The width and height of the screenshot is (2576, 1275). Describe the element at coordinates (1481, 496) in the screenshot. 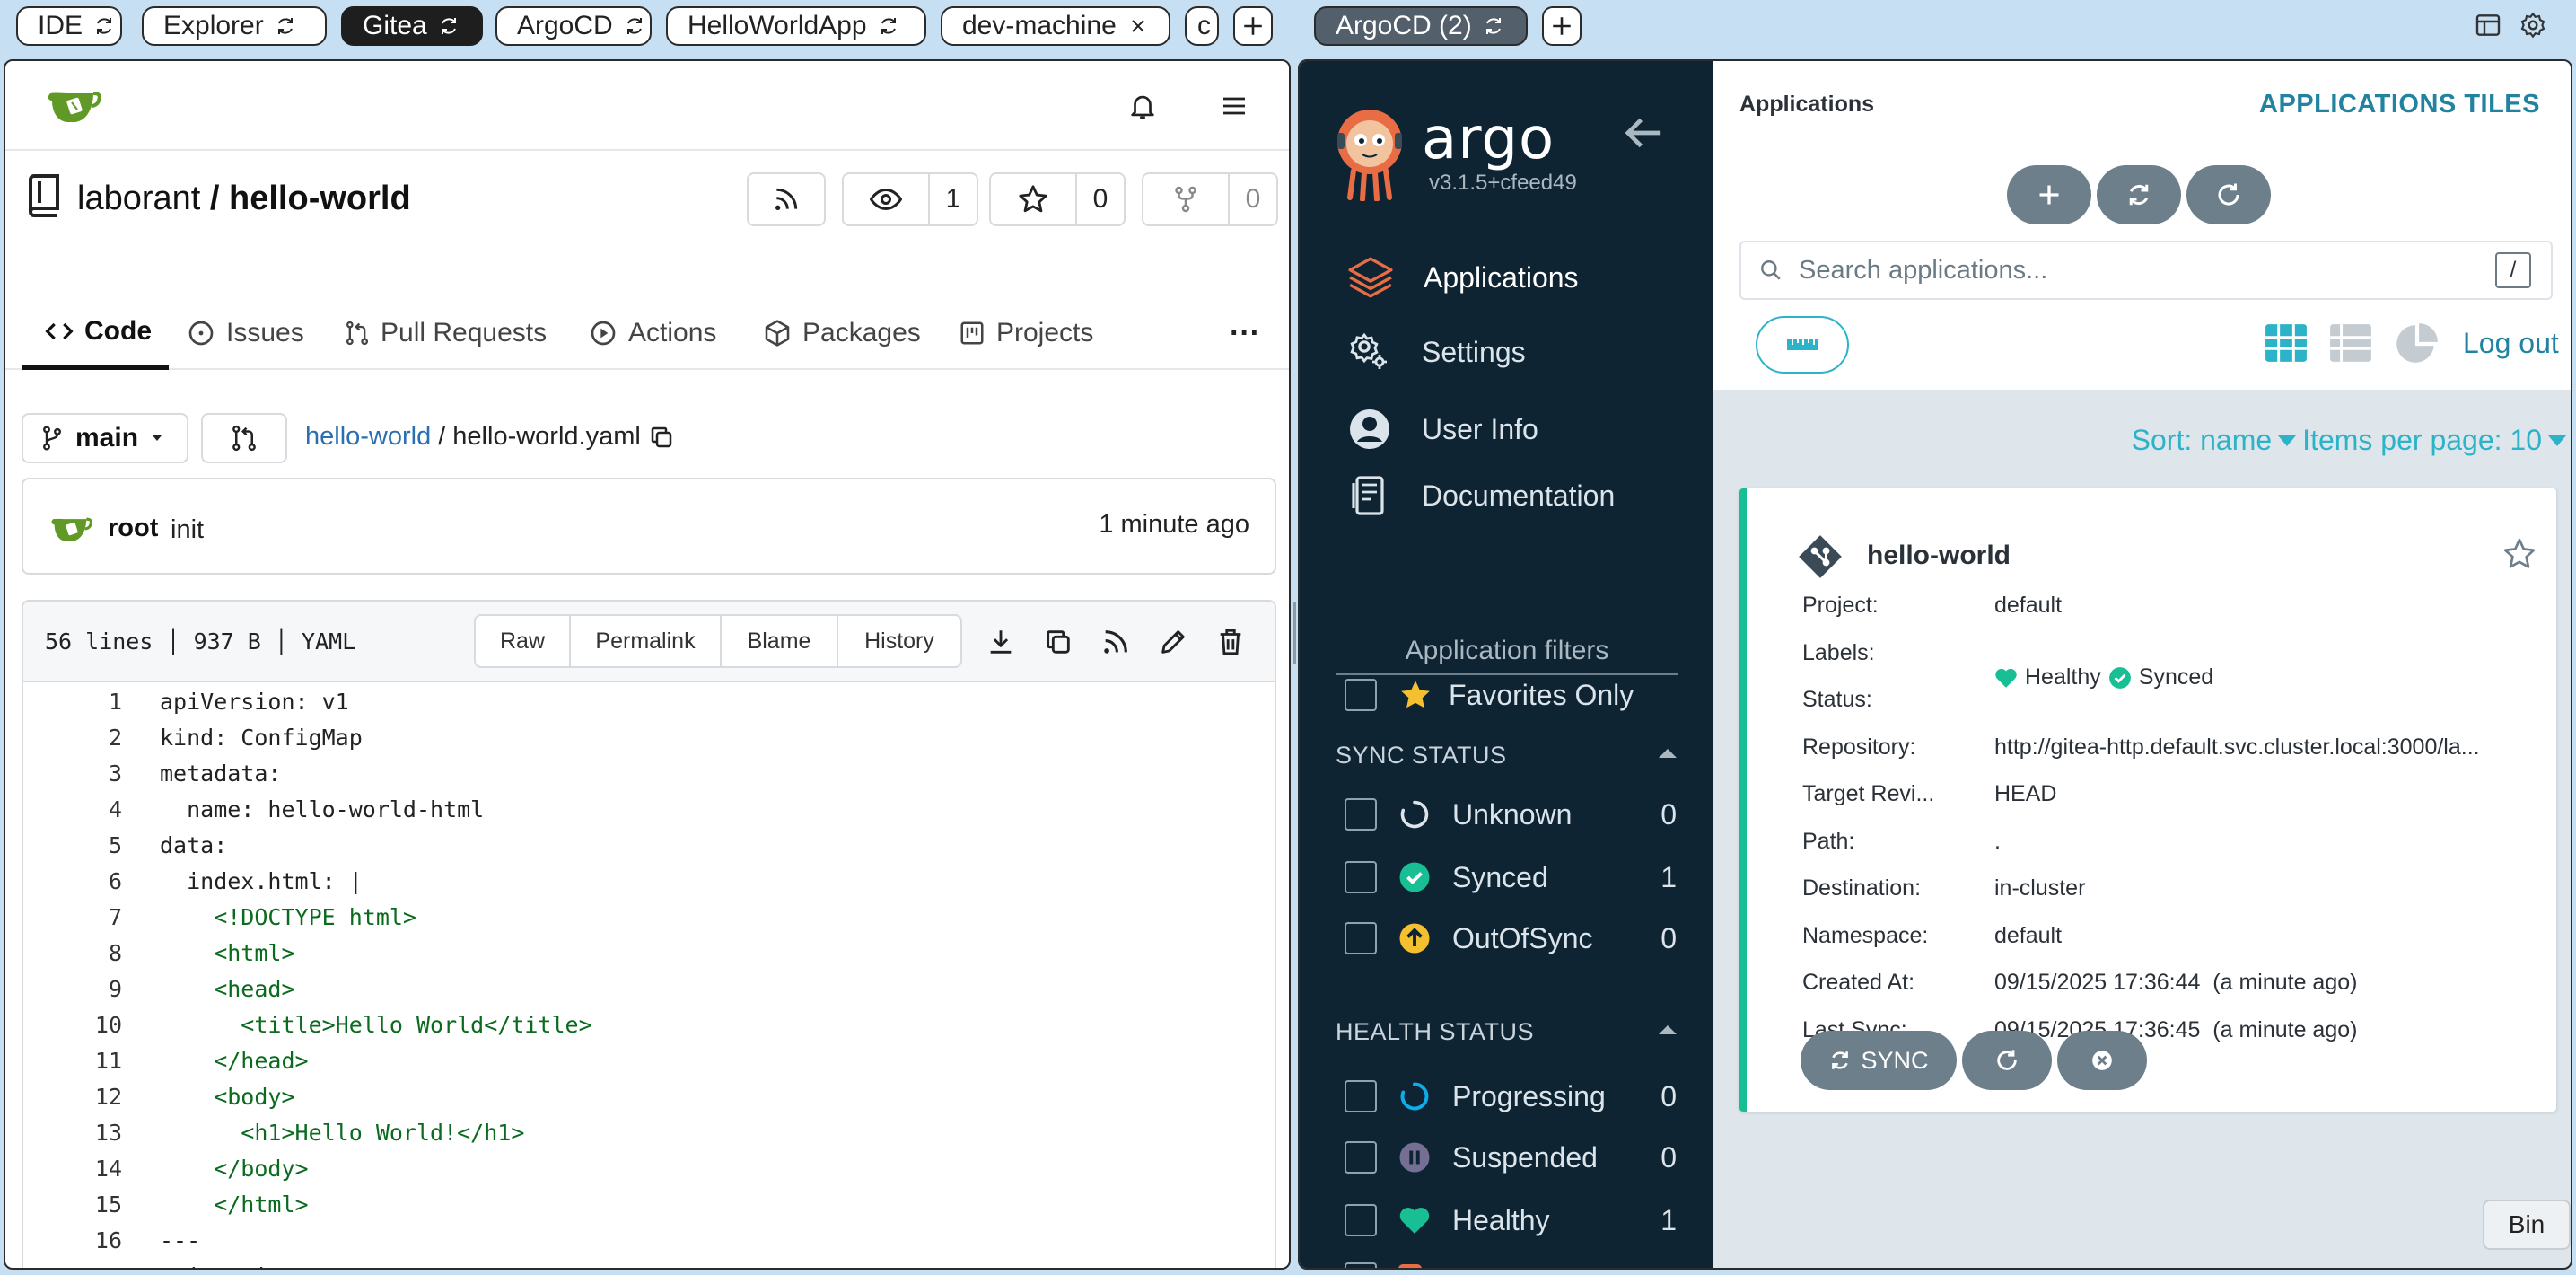

I see `nav-documentation: Documentation` at that location.